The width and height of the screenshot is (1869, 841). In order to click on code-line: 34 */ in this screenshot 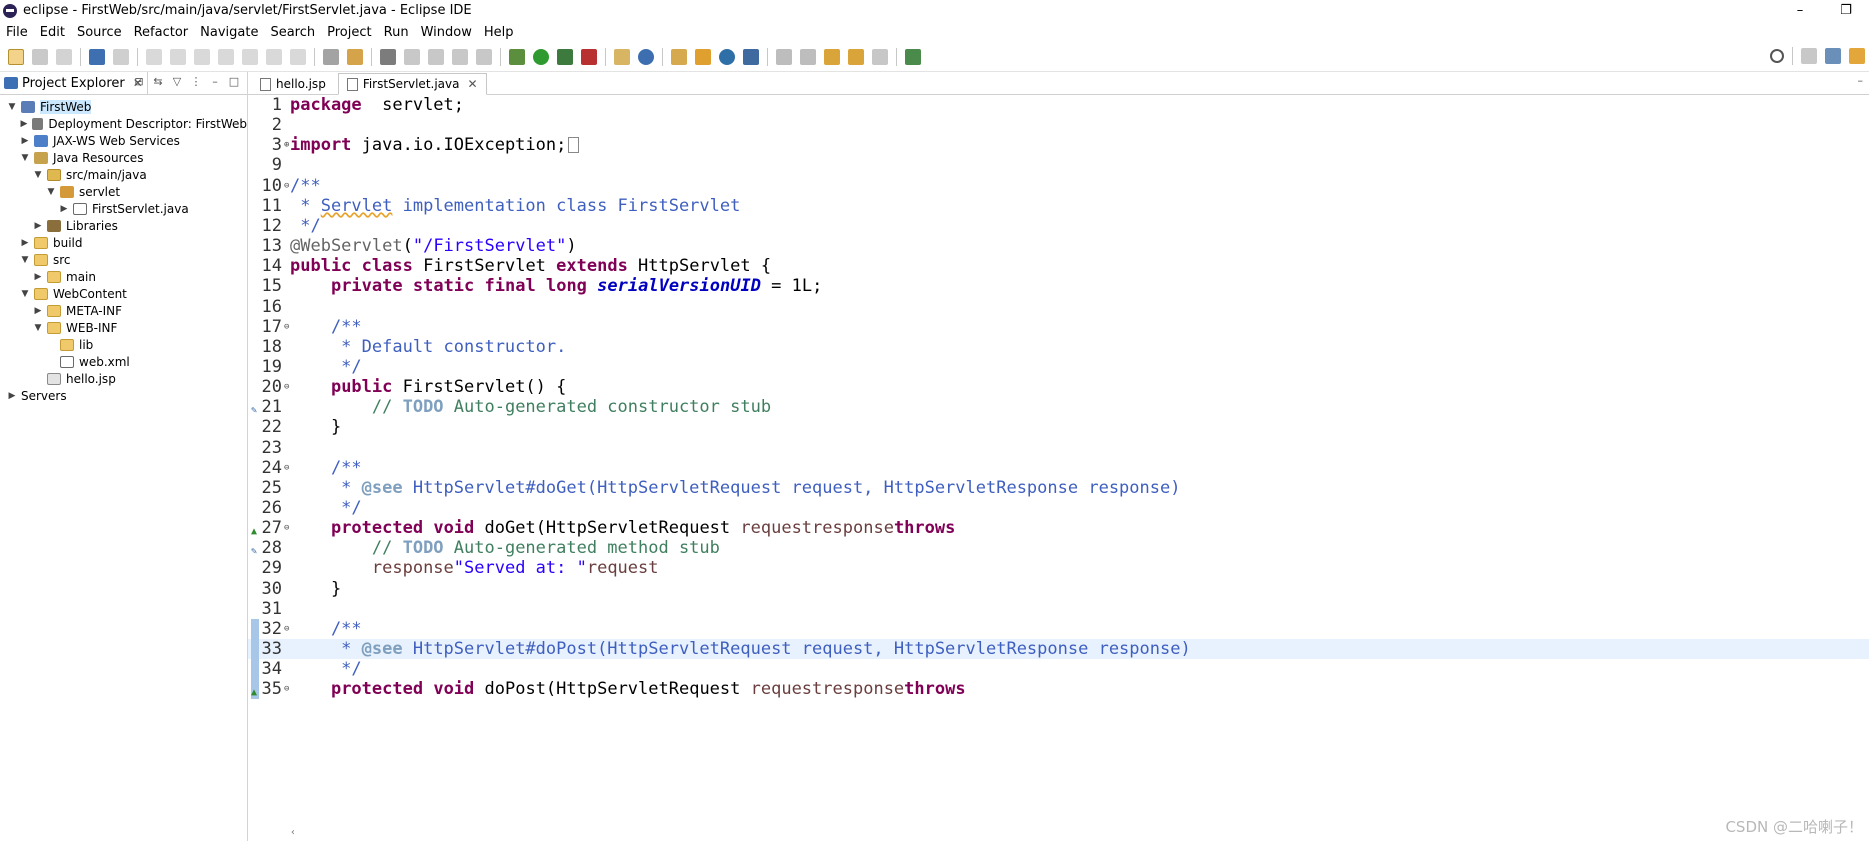, I will do `click(1058, 669)`.